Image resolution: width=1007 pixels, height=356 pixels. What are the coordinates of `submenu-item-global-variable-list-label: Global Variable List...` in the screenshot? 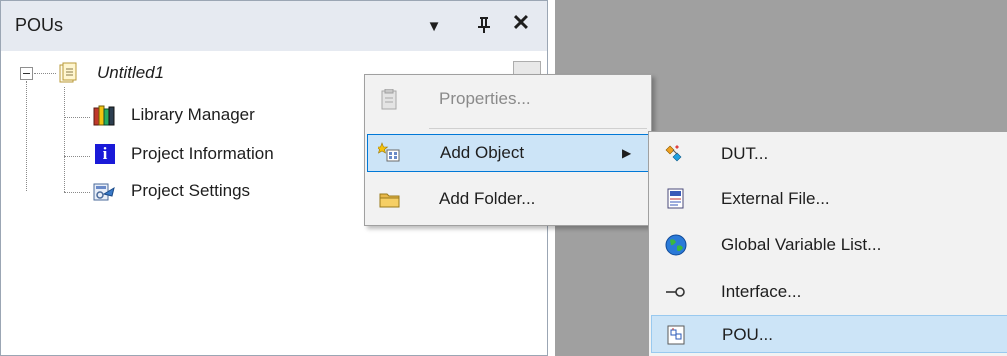 It's located at (801, 244).